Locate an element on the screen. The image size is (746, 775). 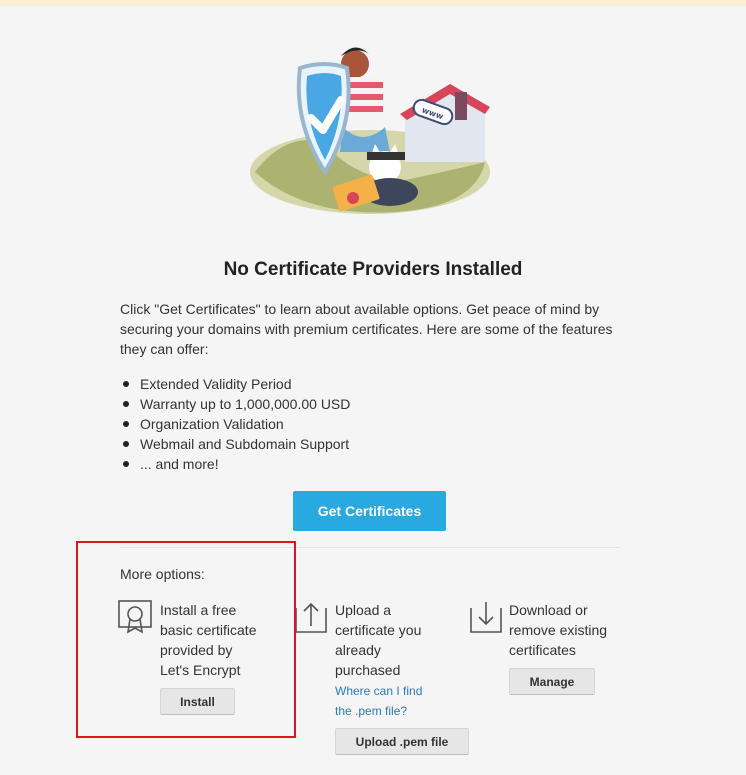
shield-checkmark-illustration: www is located at coordinates (370, 130).